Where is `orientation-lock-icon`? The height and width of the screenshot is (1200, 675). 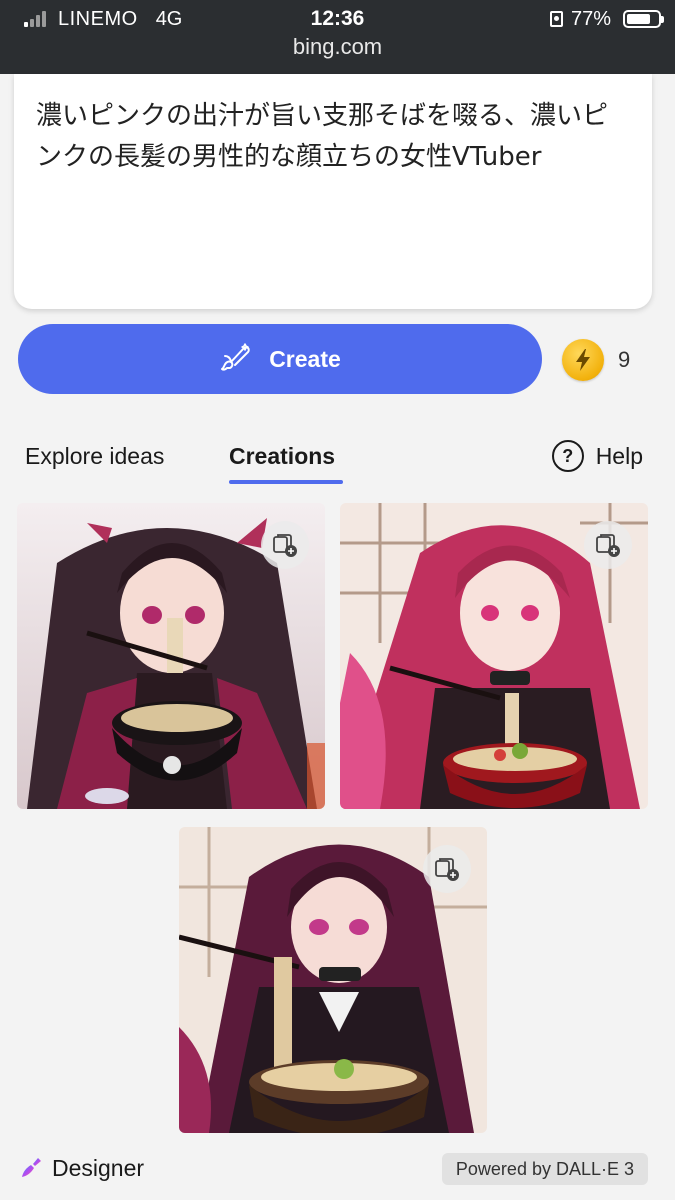
orientation-lock-icon is located at coordinates (556, 19).